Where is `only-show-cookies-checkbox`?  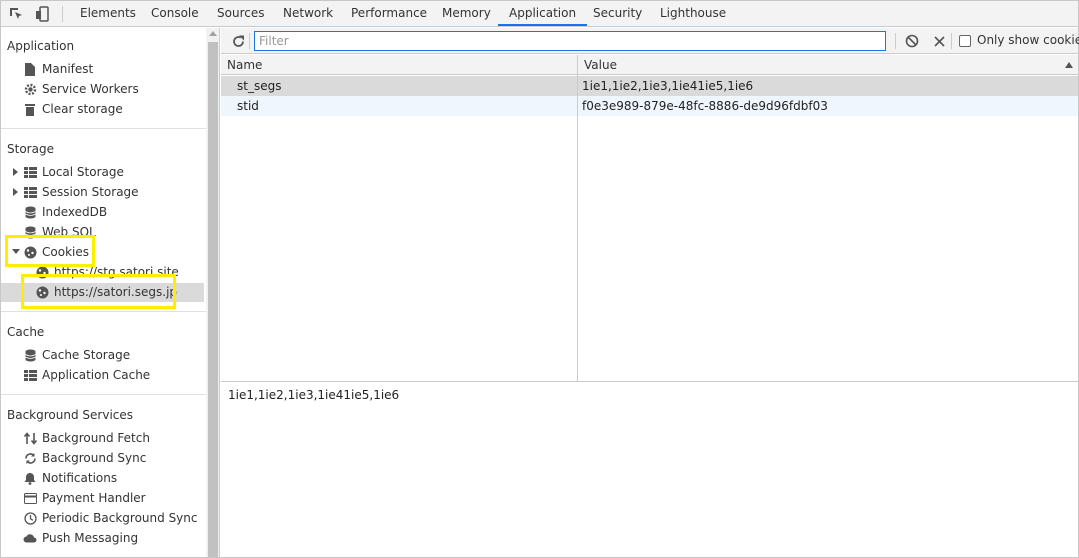
only-show-cookies-checkbox is located at coordinates (965, 41).